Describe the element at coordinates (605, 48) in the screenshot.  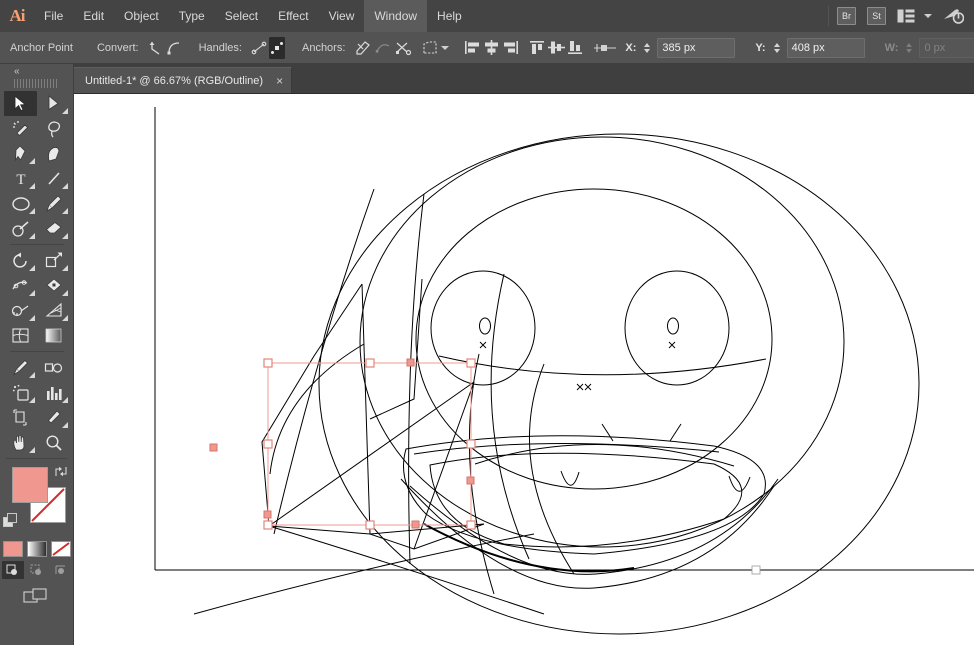
I see `isolate-selected-icon` at that location.